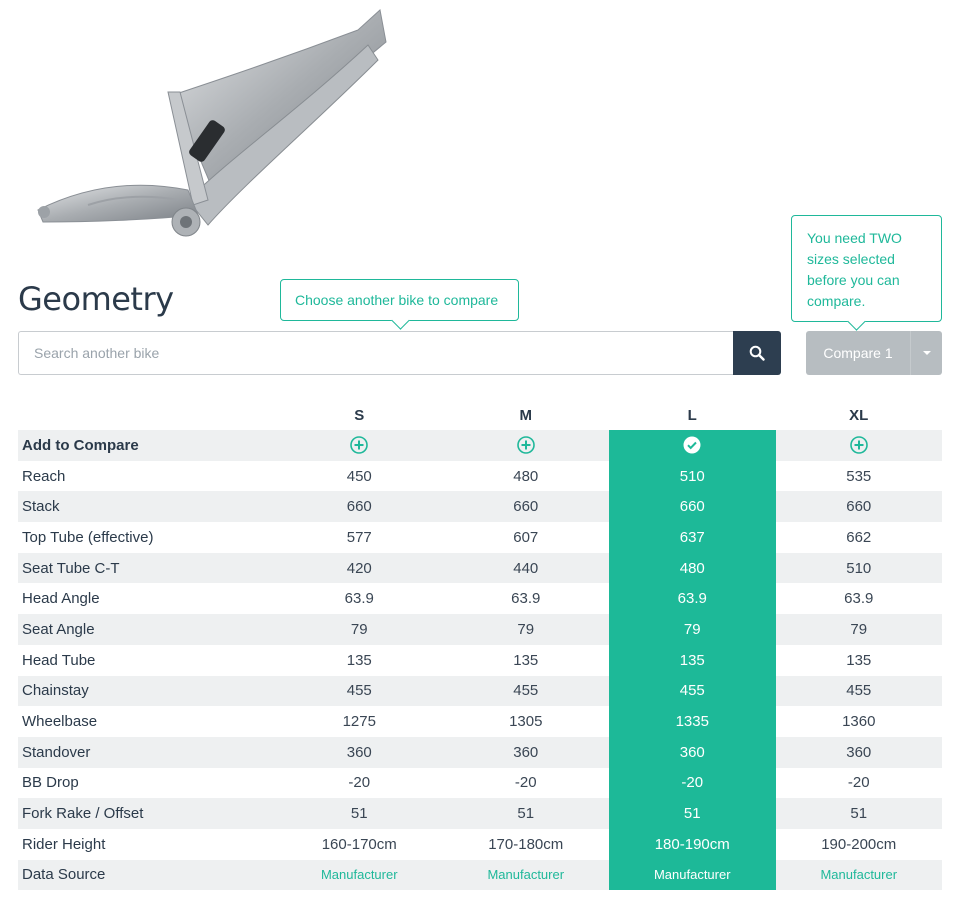  I want to click on add-size-s-cell, so click(359, 445).